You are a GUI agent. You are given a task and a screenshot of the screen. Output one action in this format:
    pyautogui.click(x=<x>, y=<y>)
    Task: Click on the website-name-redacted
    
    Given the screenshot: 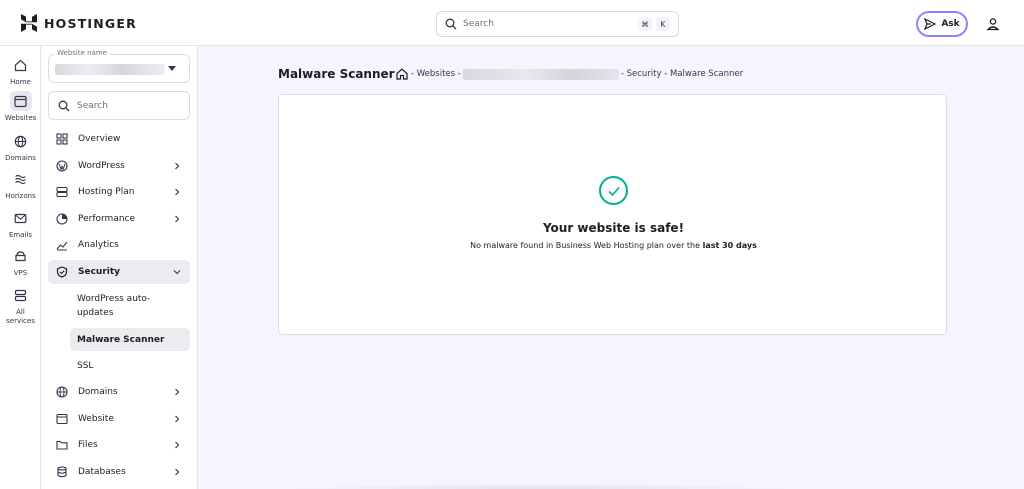 What is the action you would take?
    pyautogui.click(x=110, y=69)
    